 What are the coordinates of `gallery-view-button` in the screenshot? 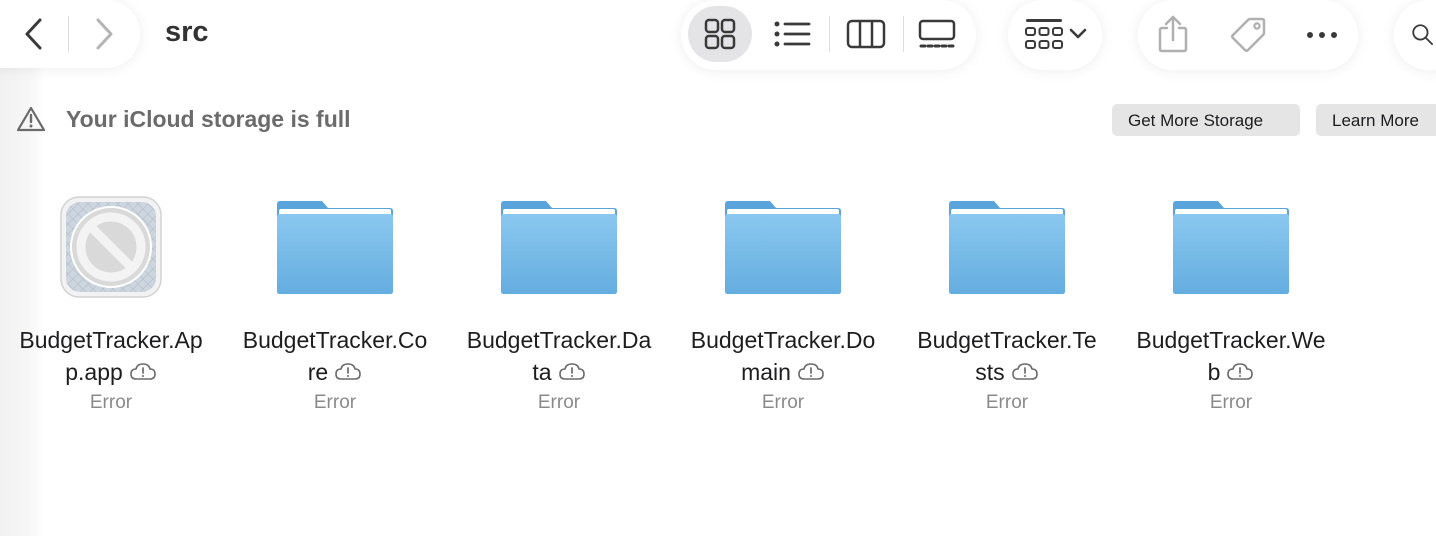 It's located at (937, 34).